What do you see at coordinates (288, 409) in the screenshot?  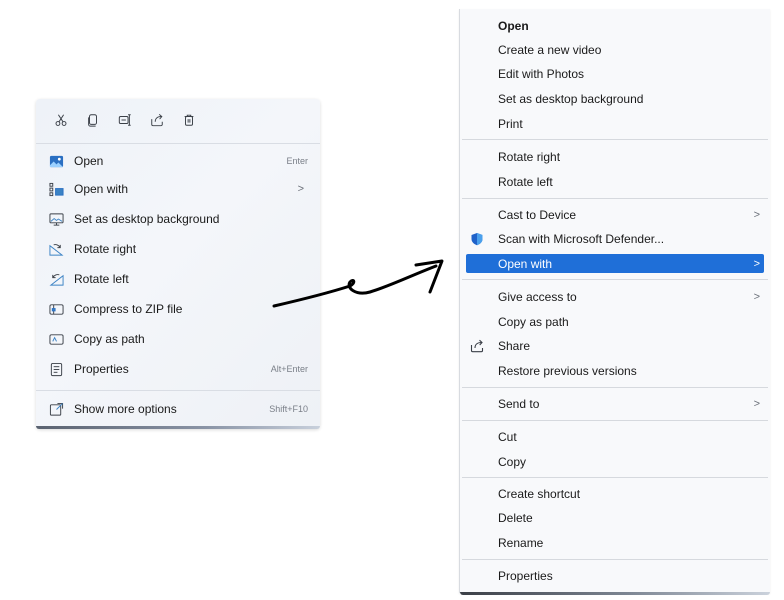 I see `shortcut-text: Shift+F10` at bounding box center [288, 409].